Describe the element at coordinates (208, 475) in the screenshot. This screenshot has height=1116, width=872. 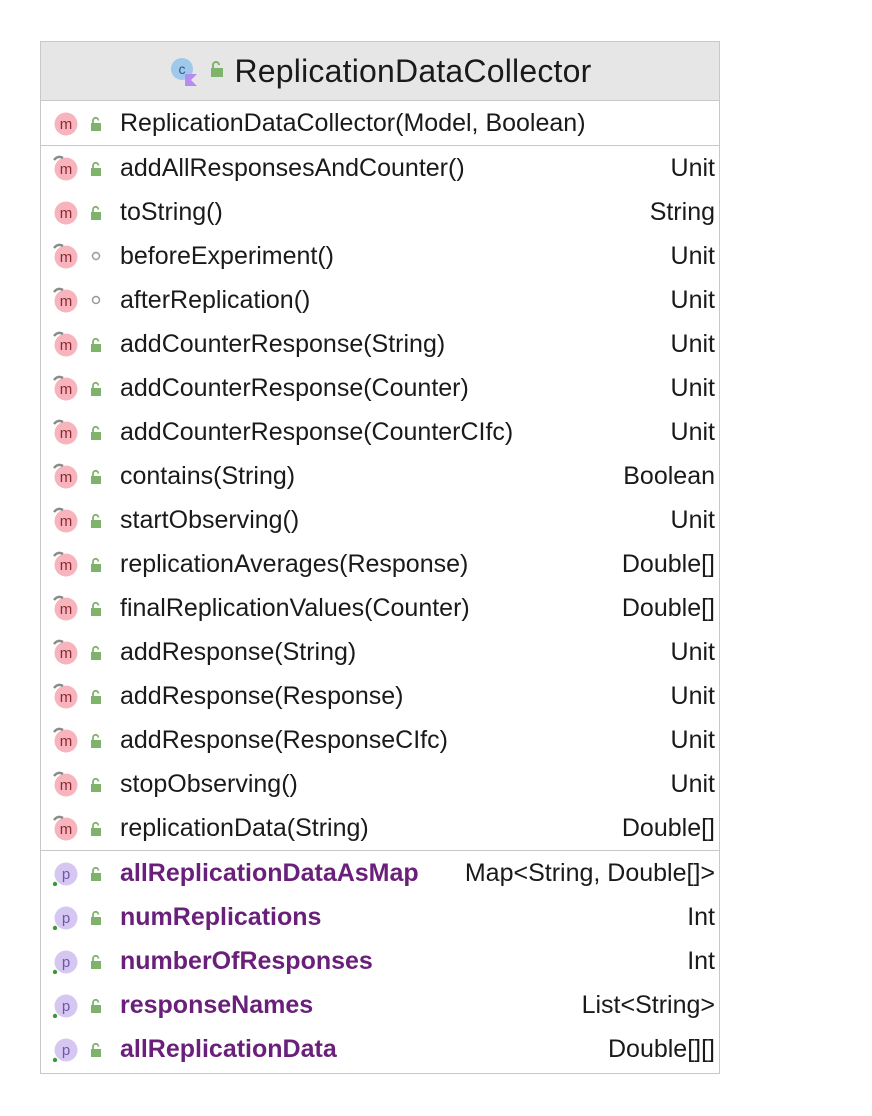
I see `method-signature: contains(String)` at that location.